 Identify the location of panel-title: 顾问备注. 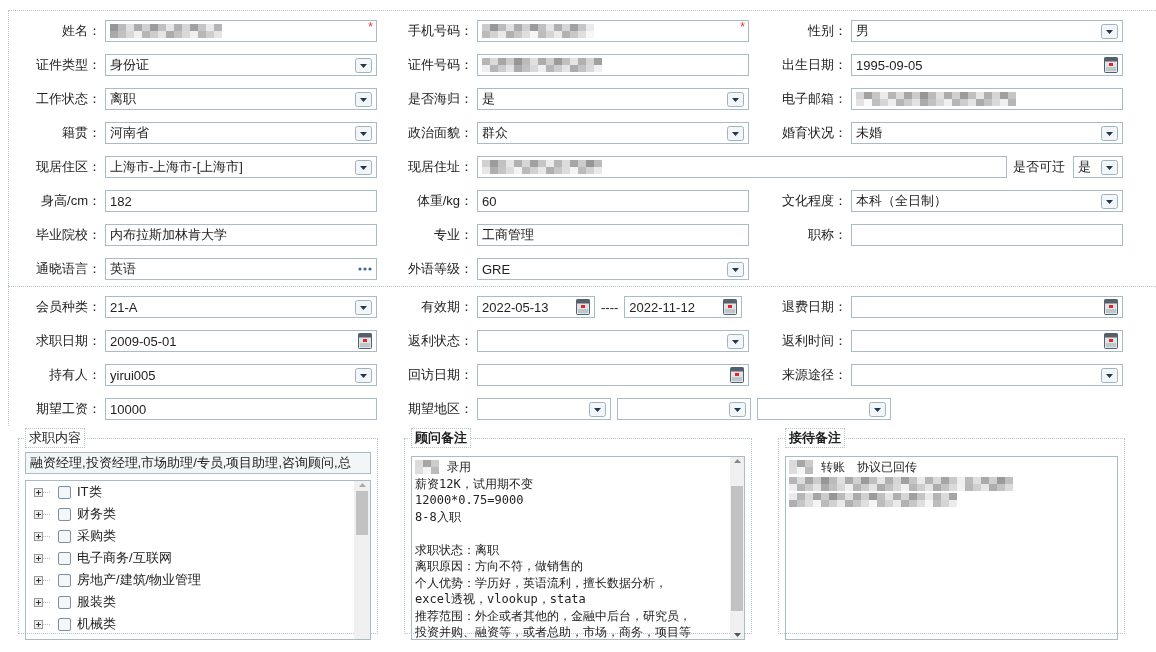
(441, 438).